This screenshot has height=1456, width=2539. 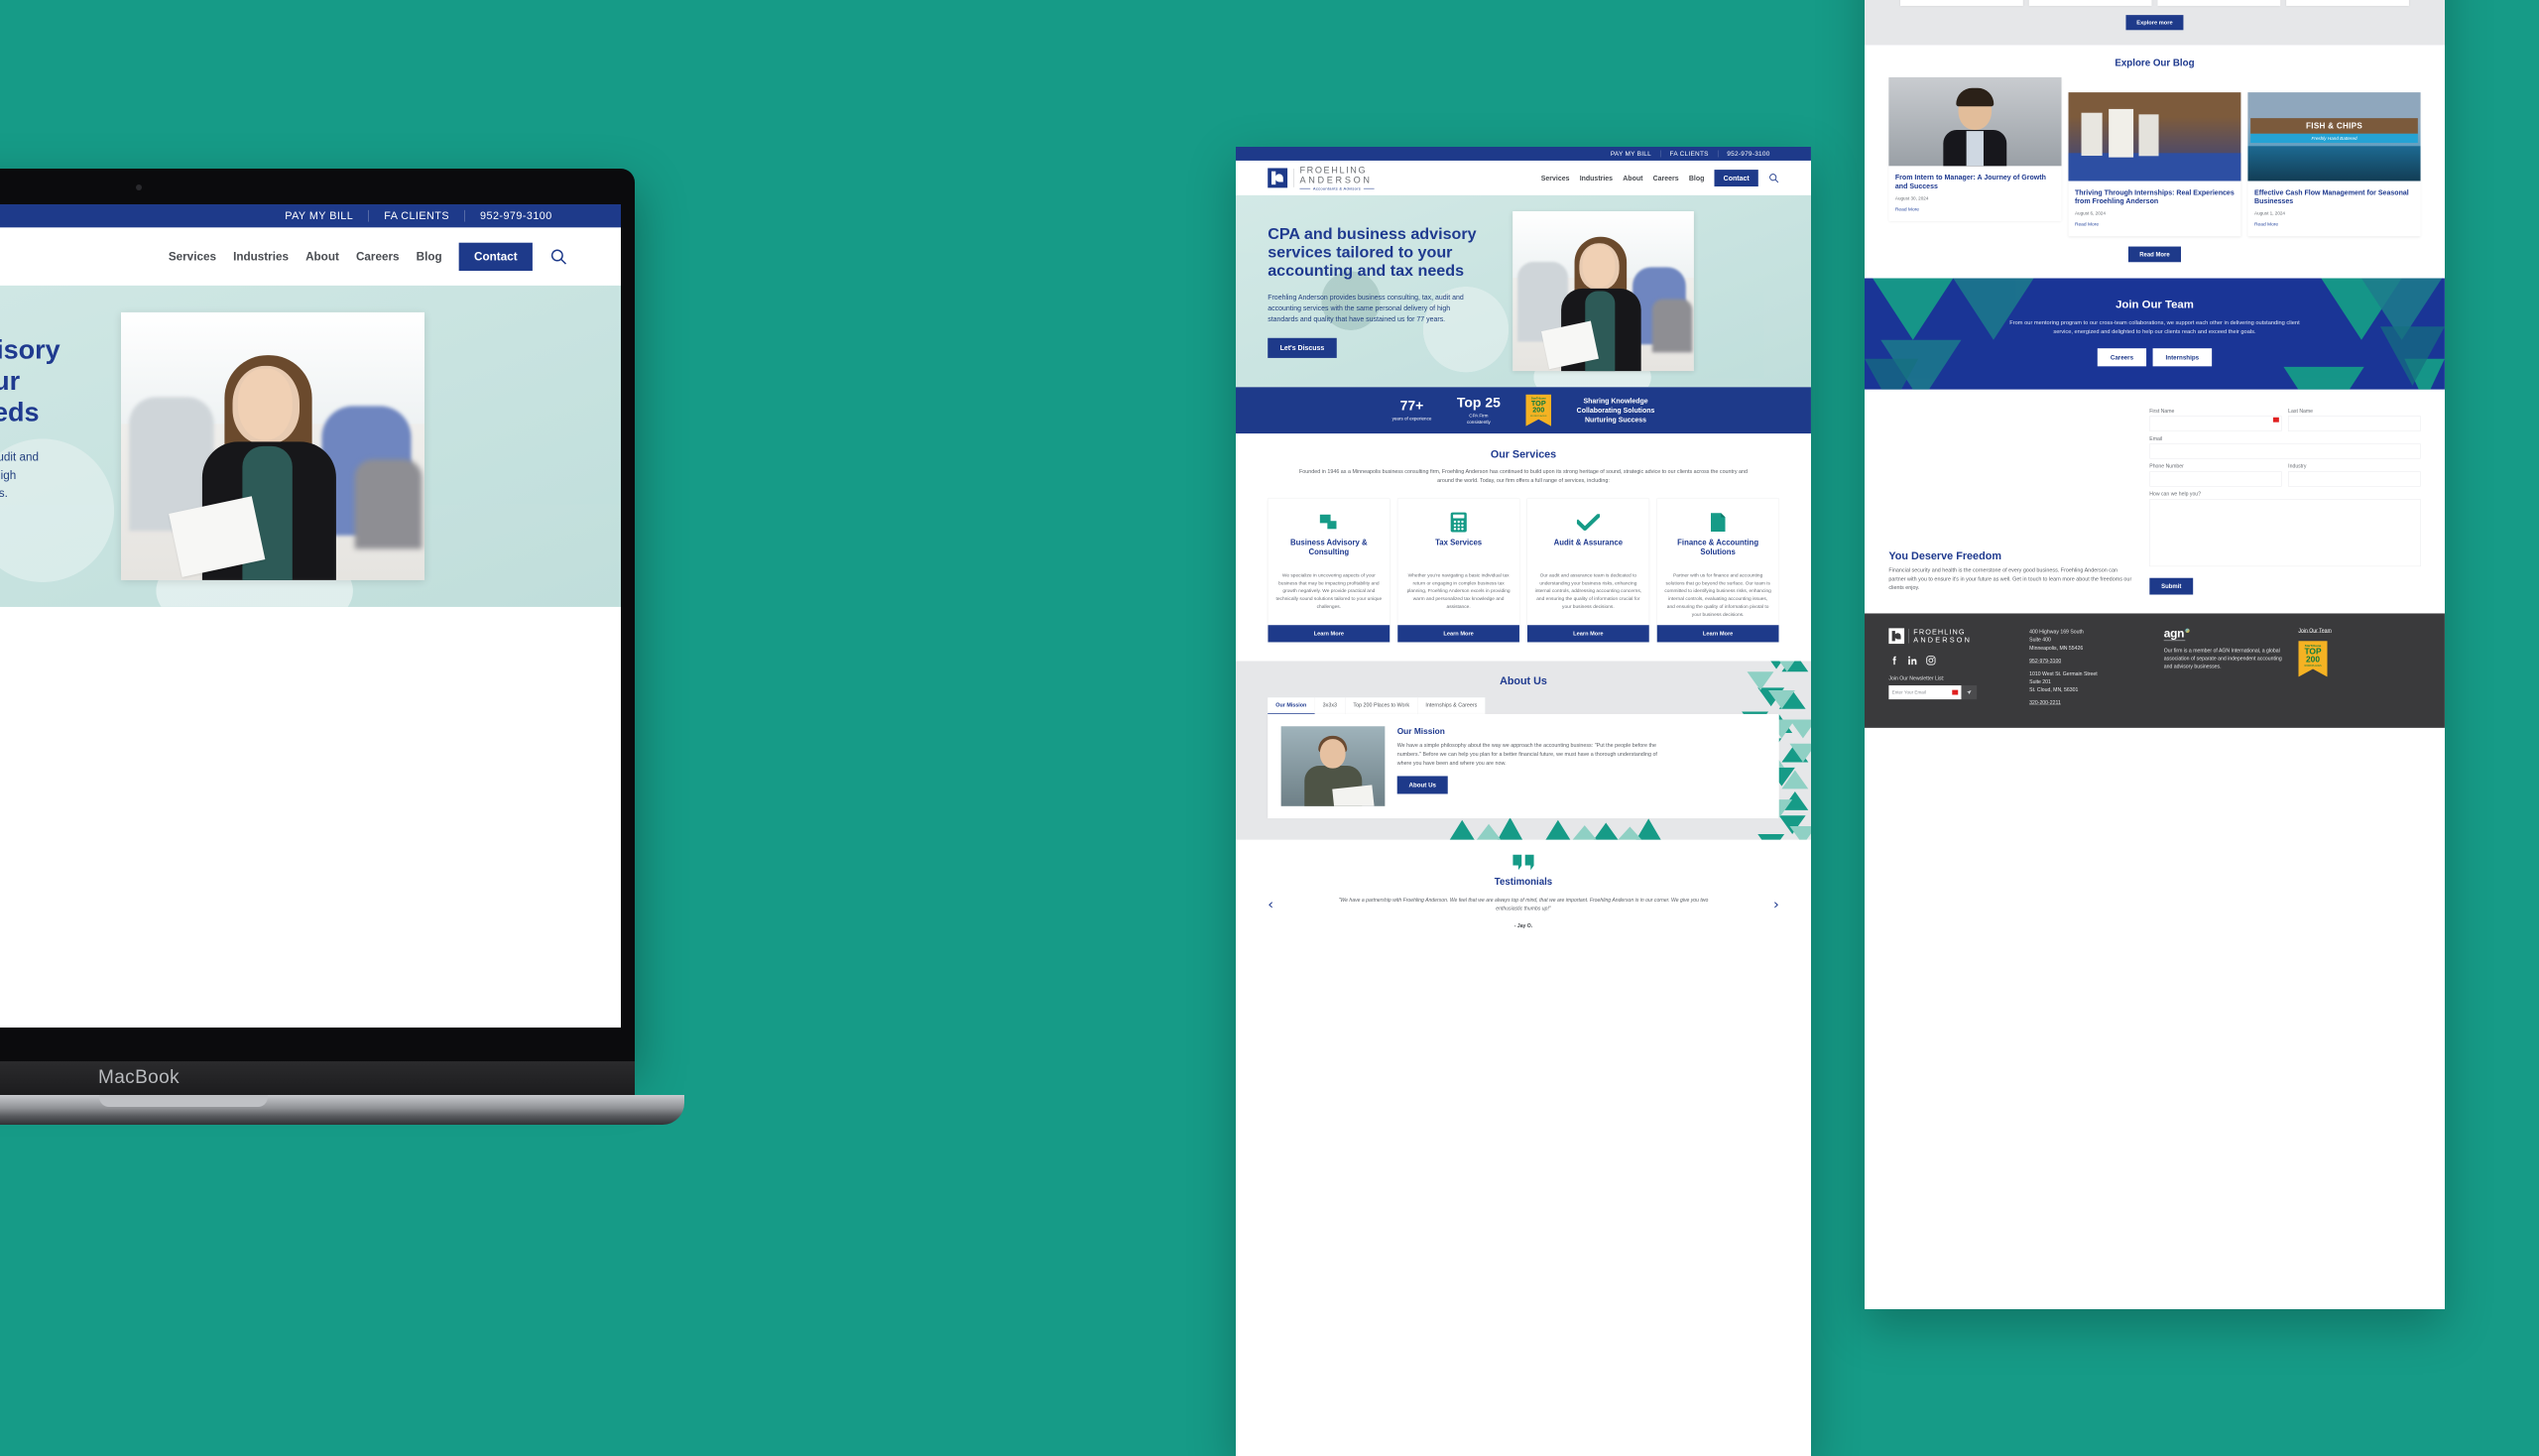 I want to click on industry-field-group: Industry, so click(x=2354, y=475).